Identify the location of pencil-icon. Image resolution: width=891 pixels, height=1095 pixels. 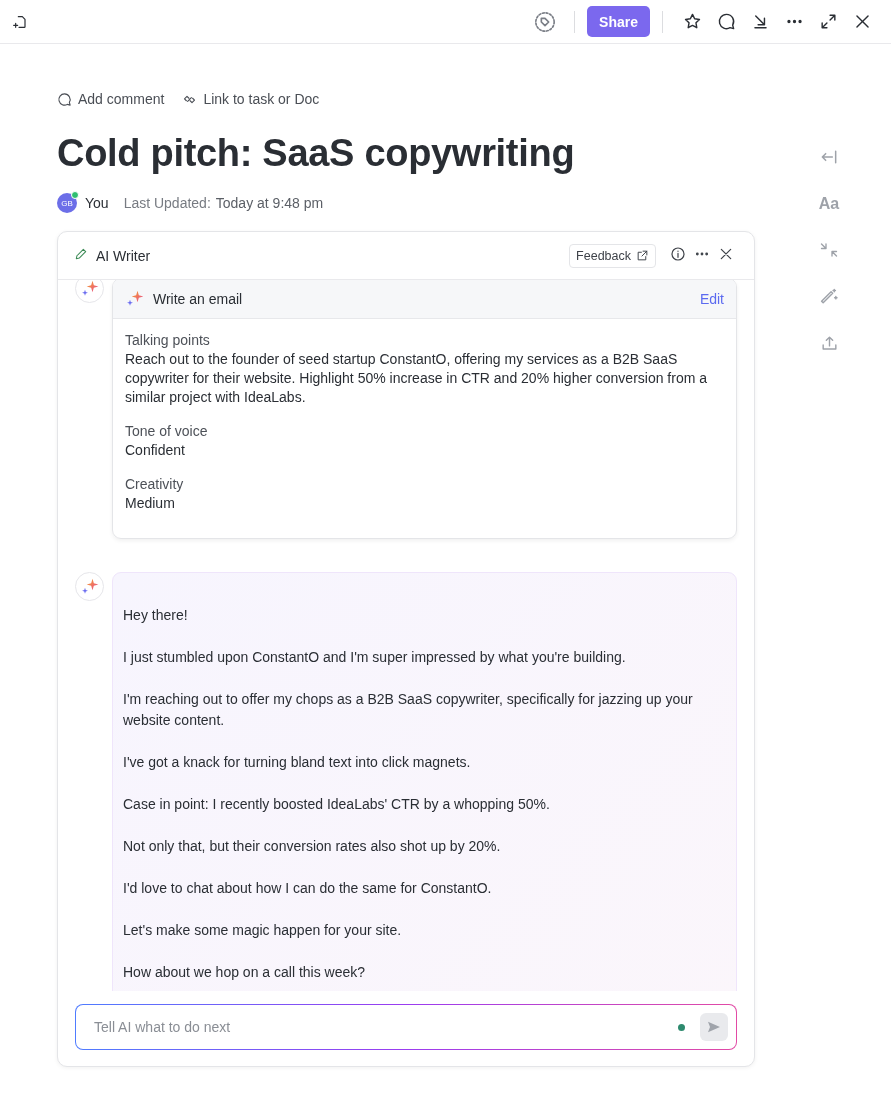
(81, 254).